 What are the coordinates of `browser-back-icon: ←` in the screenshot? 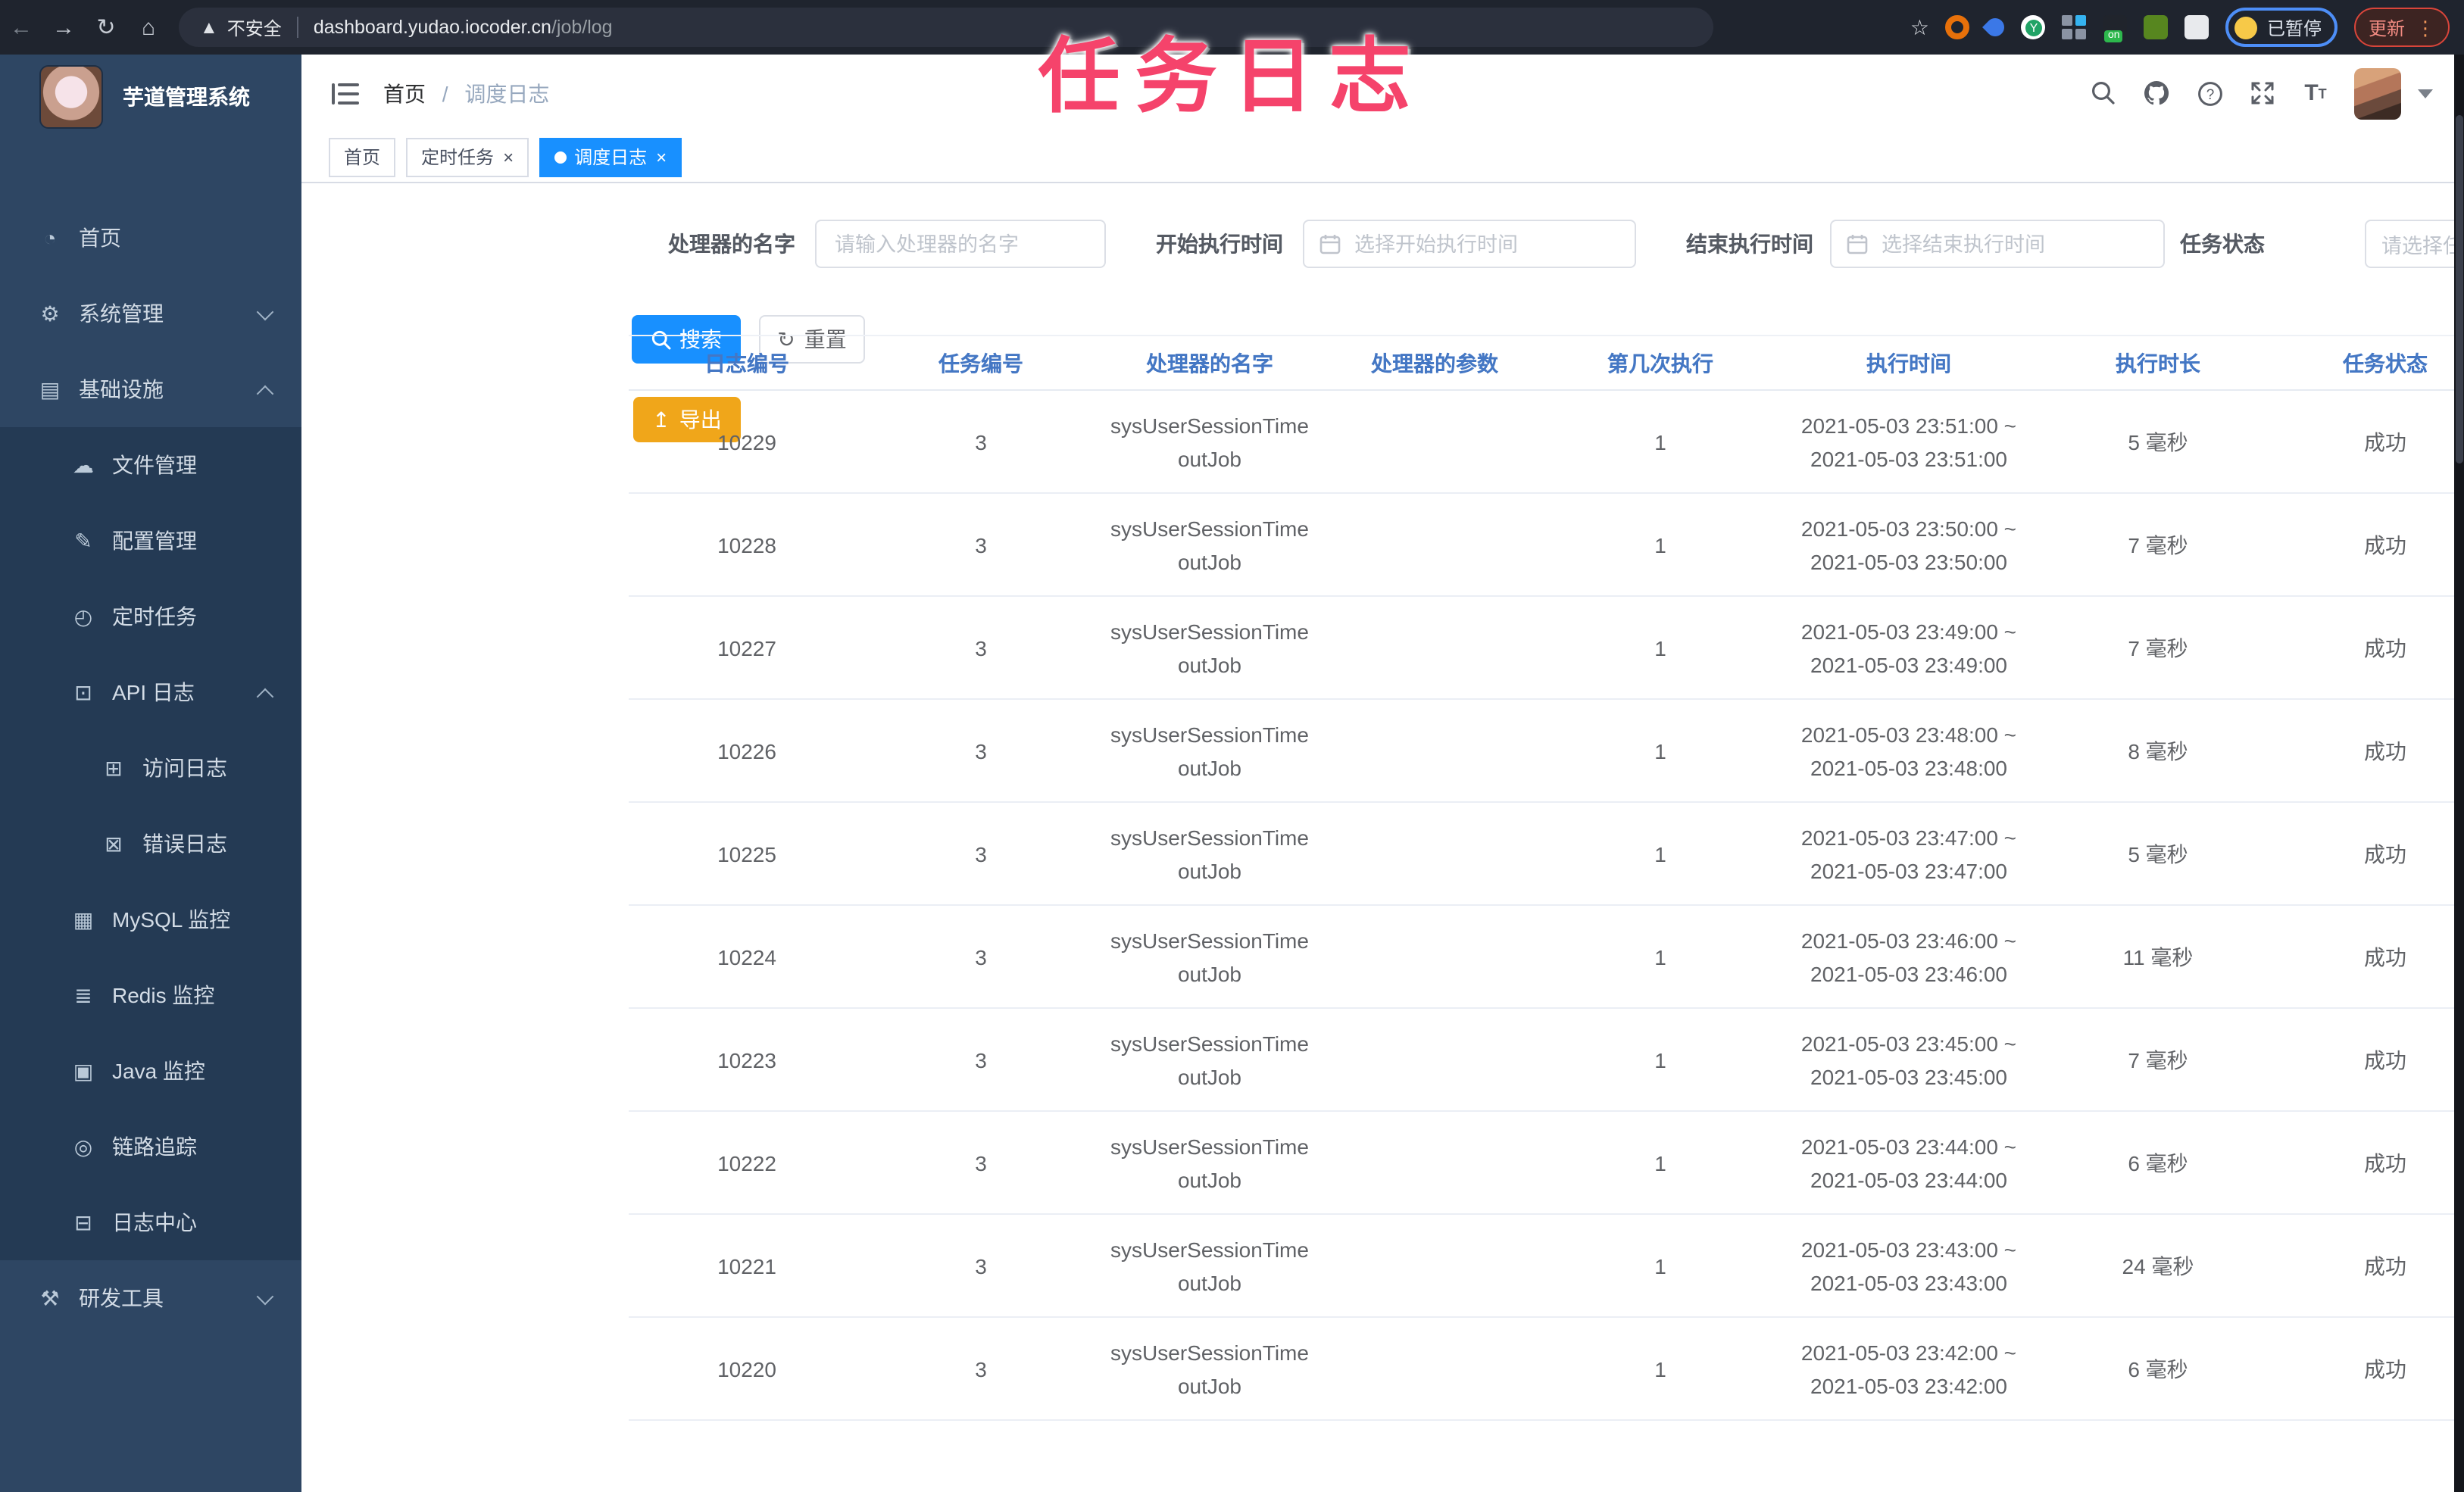 It's located at (21, 27).